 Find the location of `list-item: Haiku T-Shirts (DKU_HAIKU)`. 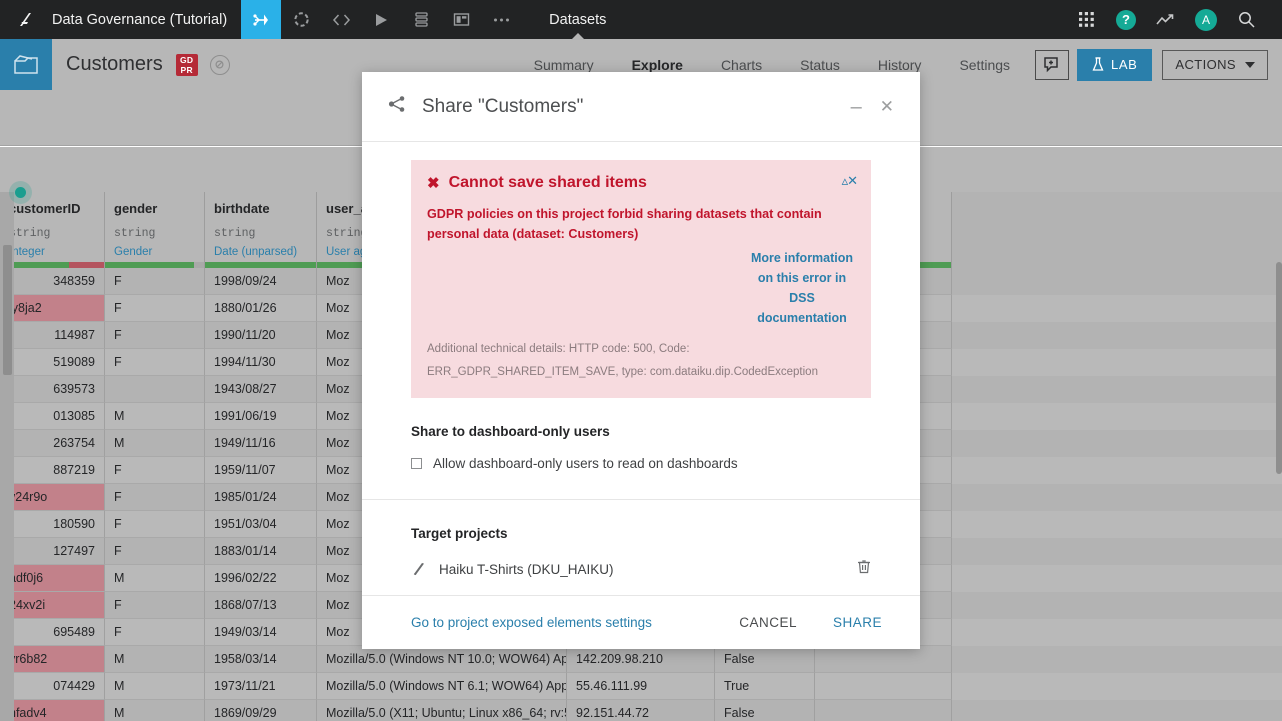

list-item: Haiku T-Shirts (DKU_HAIKU) is located at coordinates (641, 569).